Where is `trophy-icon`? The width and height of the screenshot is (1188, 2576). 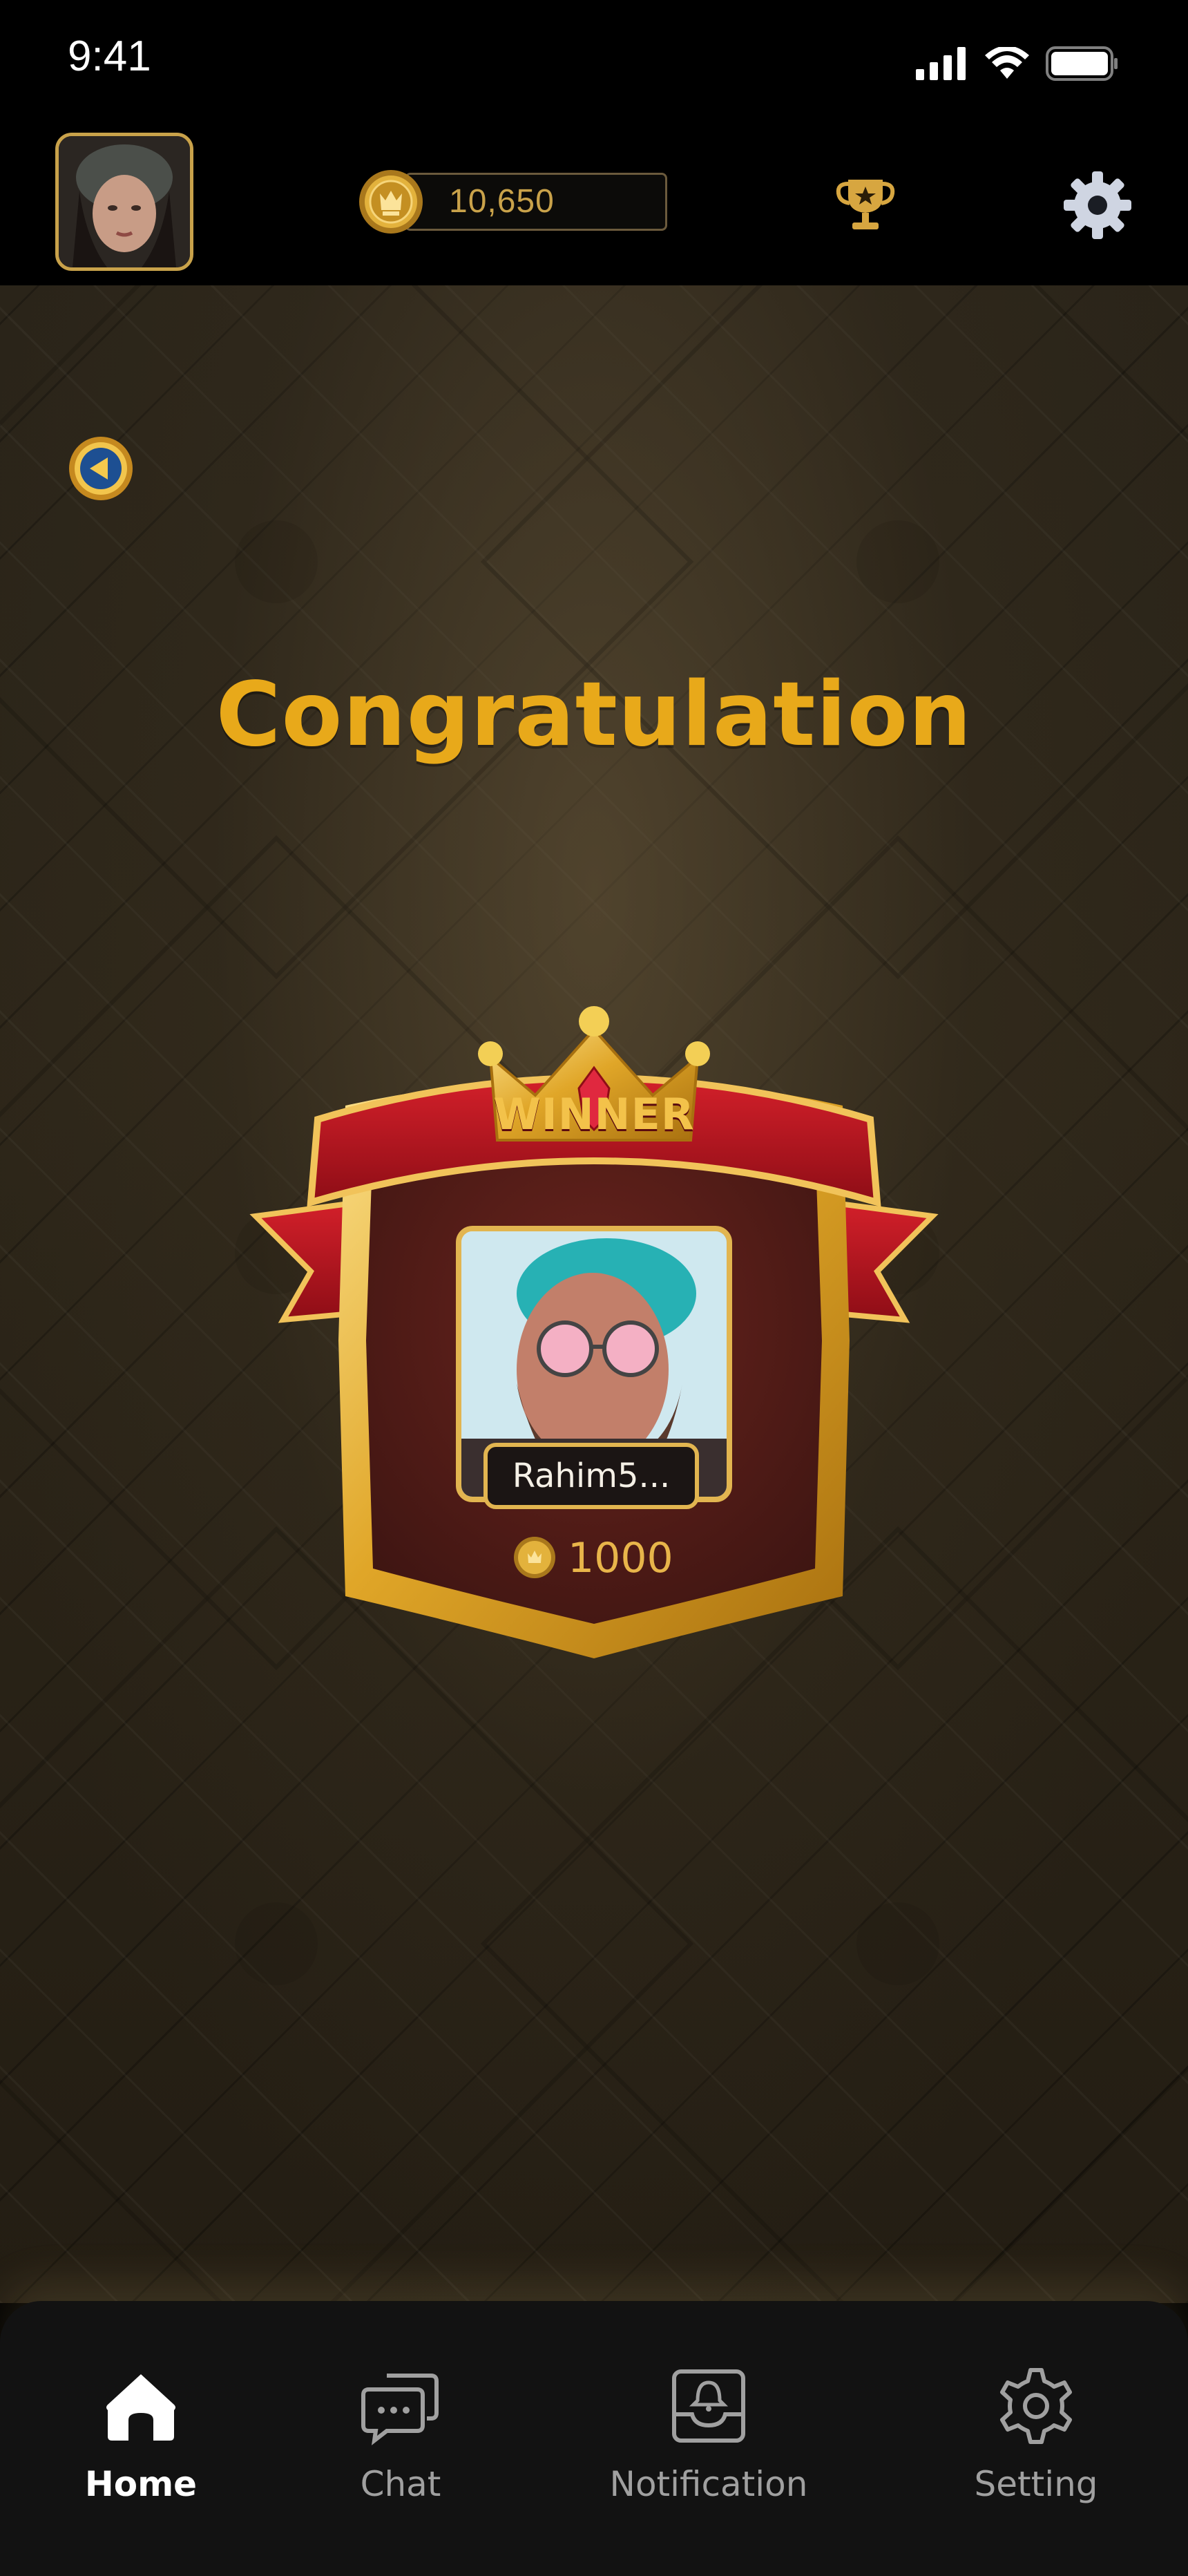 trophy-icon is located at coordinates (865, 204).